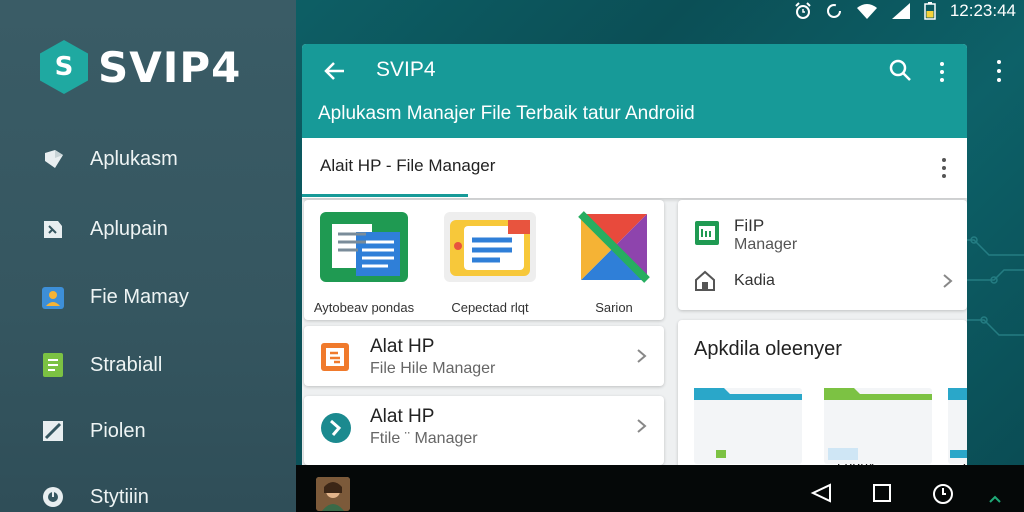  Describe the element at coordinates (424, 438) in the screenshot. I see `list-item-subtitle: Ftile ¨ Manager` at that location.